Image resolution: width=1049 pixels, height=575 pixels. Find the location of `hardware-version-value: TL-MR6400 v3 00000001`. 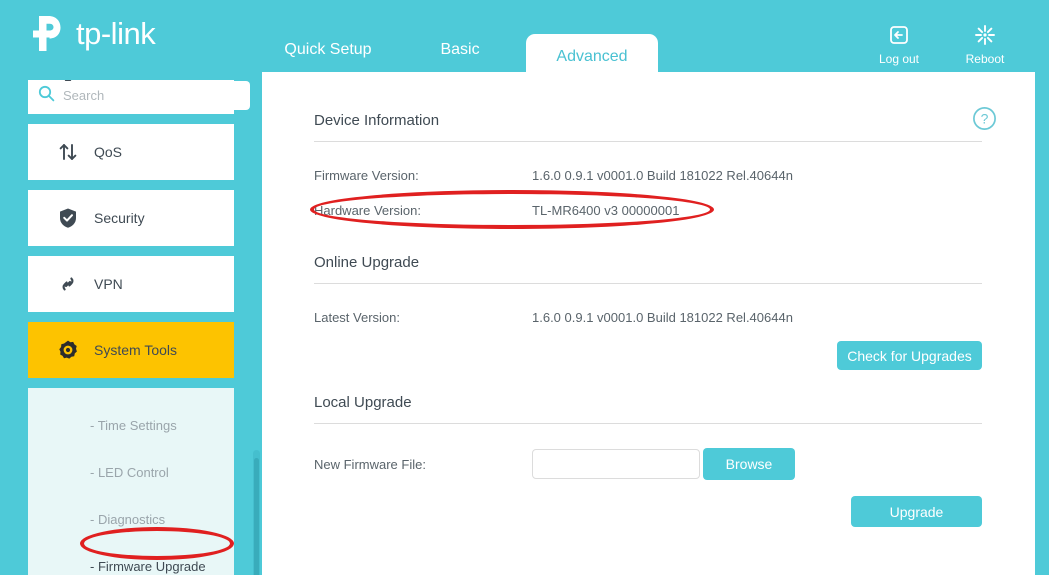

hardware-version-value: TL-MR6400 v3 00000001 is located at coordinates (606, 210).